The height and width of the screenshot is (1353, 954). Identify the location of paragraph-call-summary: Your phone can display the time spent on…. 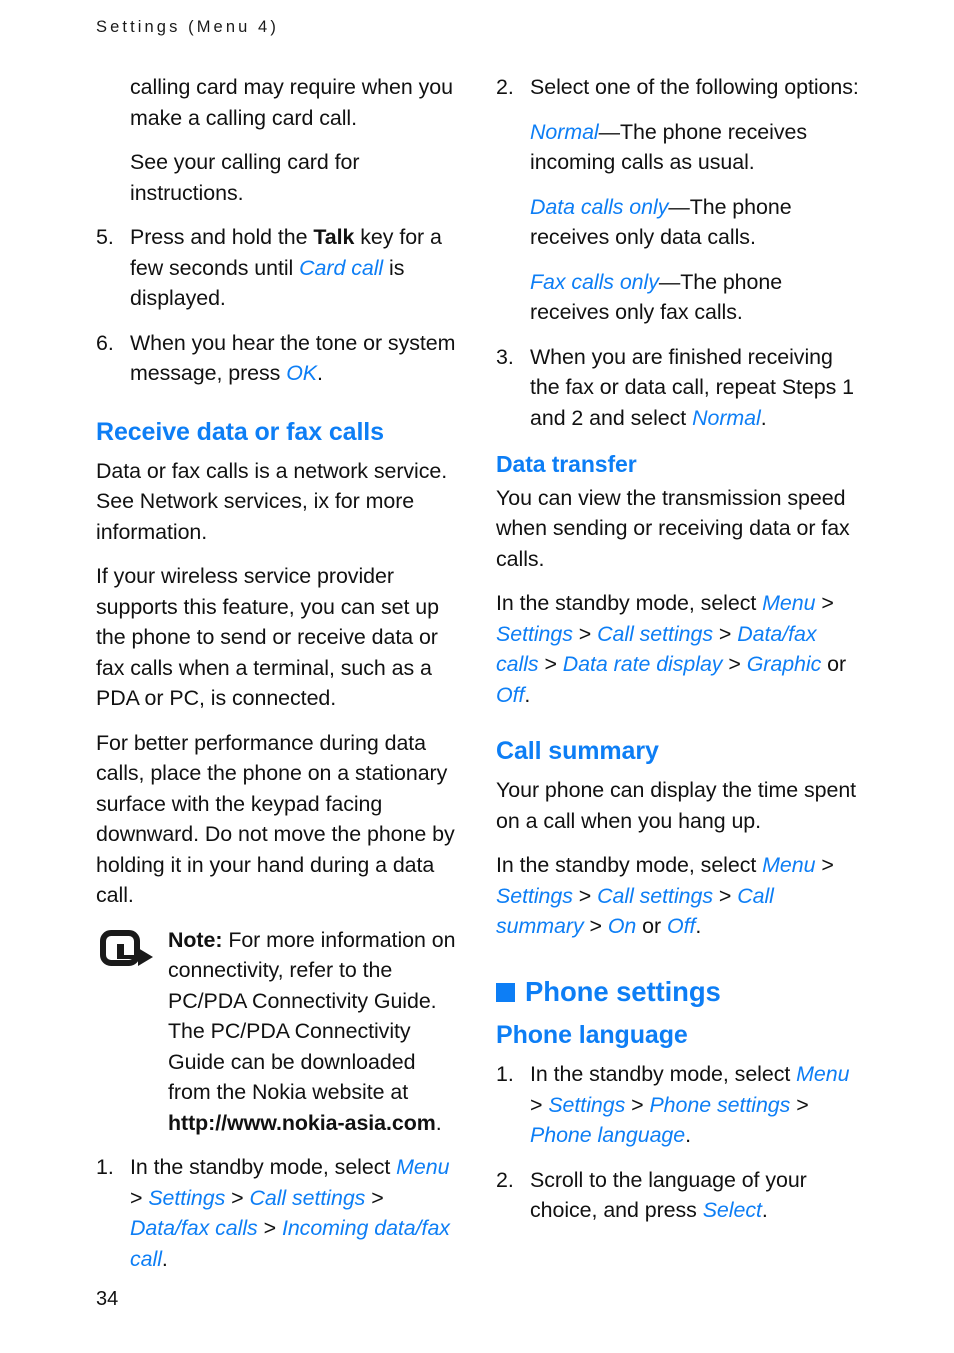
(676, 805).